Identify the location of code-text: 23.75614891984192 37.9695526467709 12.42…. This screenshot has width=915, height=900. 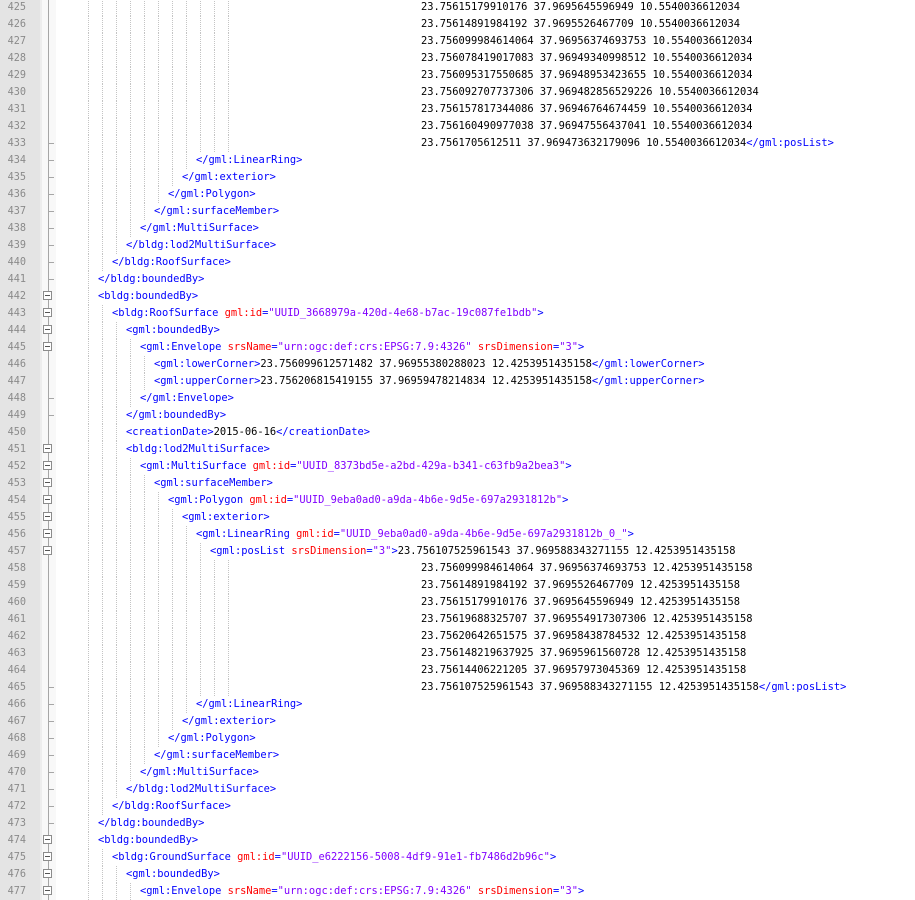
(580, 585).